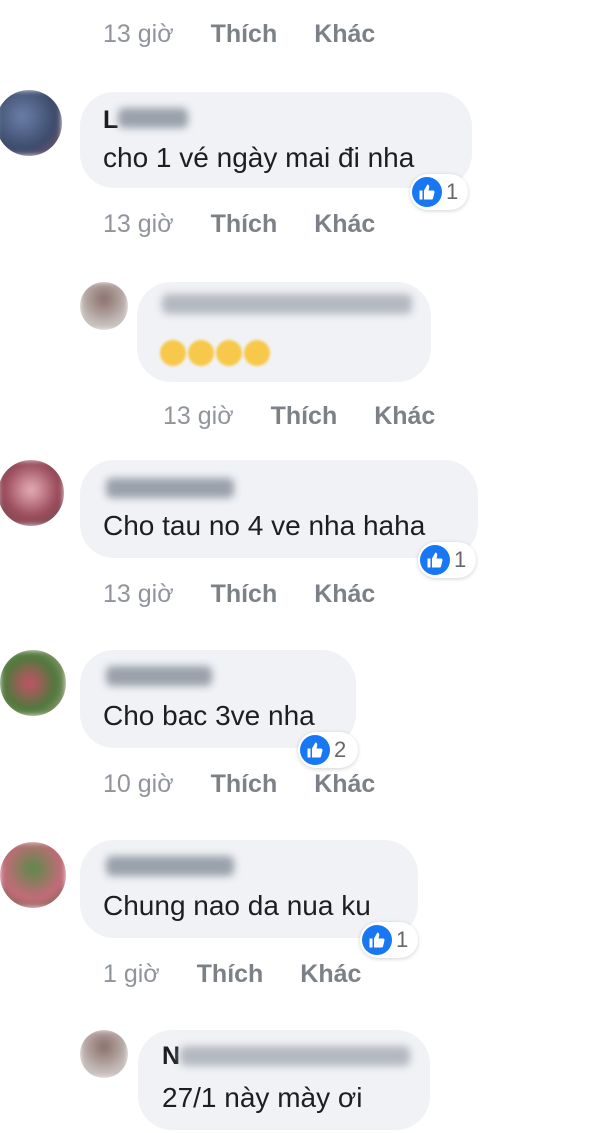  I want to click on comment-actions-top: 13 giờ Thích Khác, so click(239, 34).